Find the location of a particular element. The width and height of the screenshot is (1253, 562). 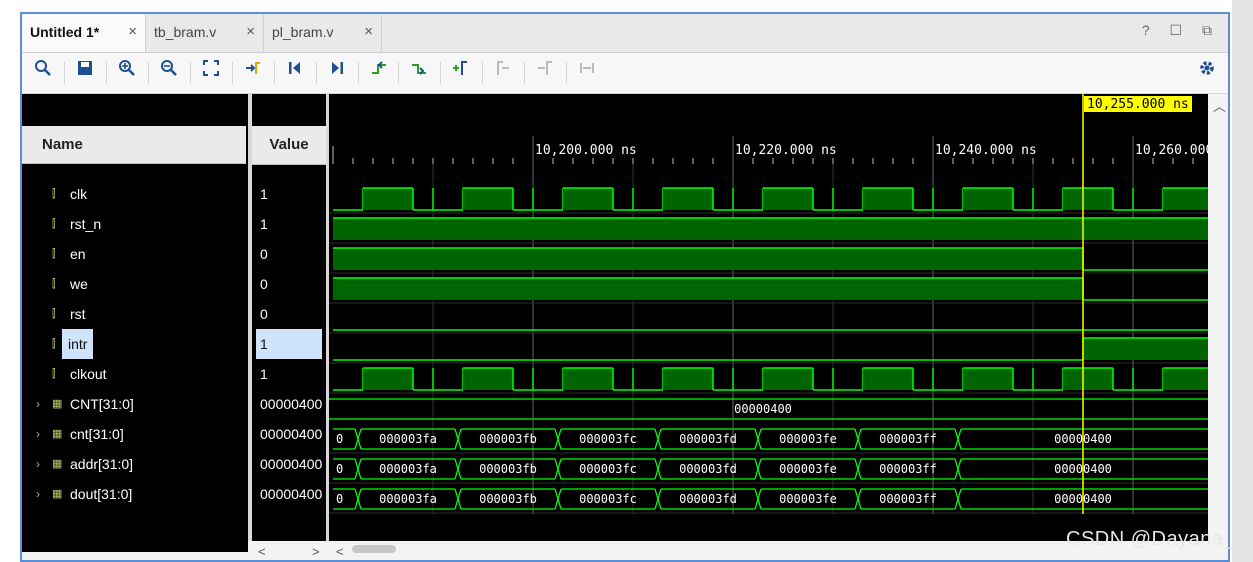

go-to-cursor-icon is located at coordinates (253, 72).